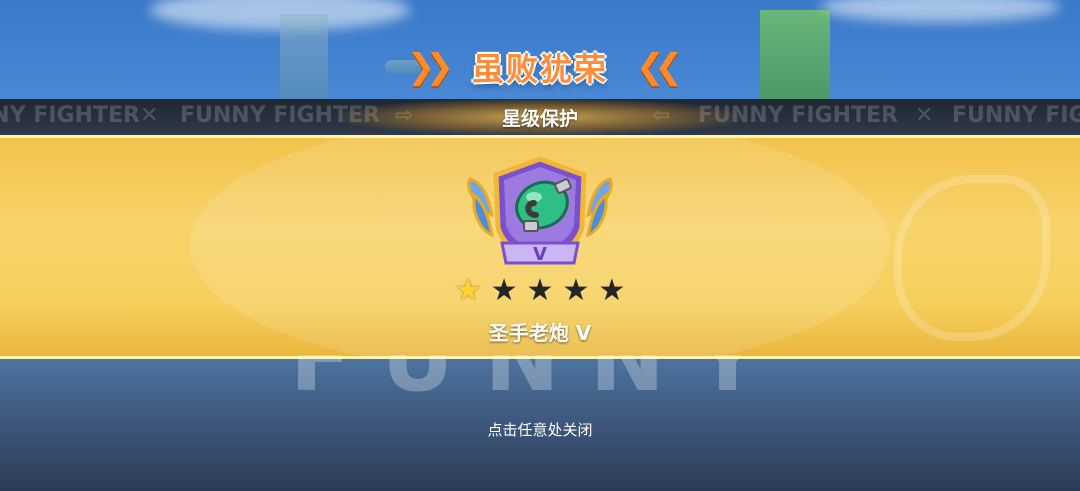 The width and height of the screenshot is (1080, 491). I want to click on close-hint: 点击任意处关闭, so click(540, 429).